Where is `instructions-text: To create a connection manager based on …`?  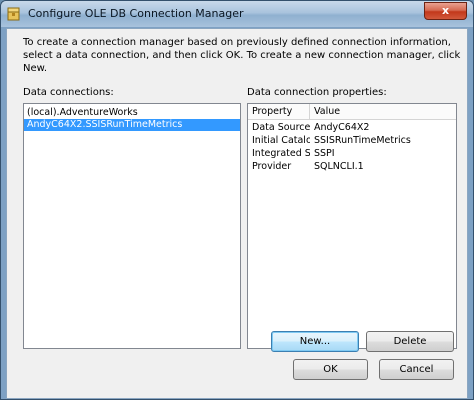 instructions-text: To create a connection manager based on … is located at coordinates (242, 55).